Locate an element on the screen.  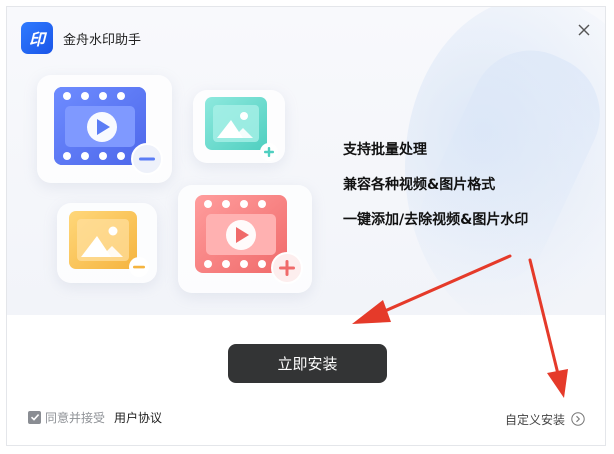
feature-item: 一键添加/去除视频&图片水印 is located at coordinates (436, 220).